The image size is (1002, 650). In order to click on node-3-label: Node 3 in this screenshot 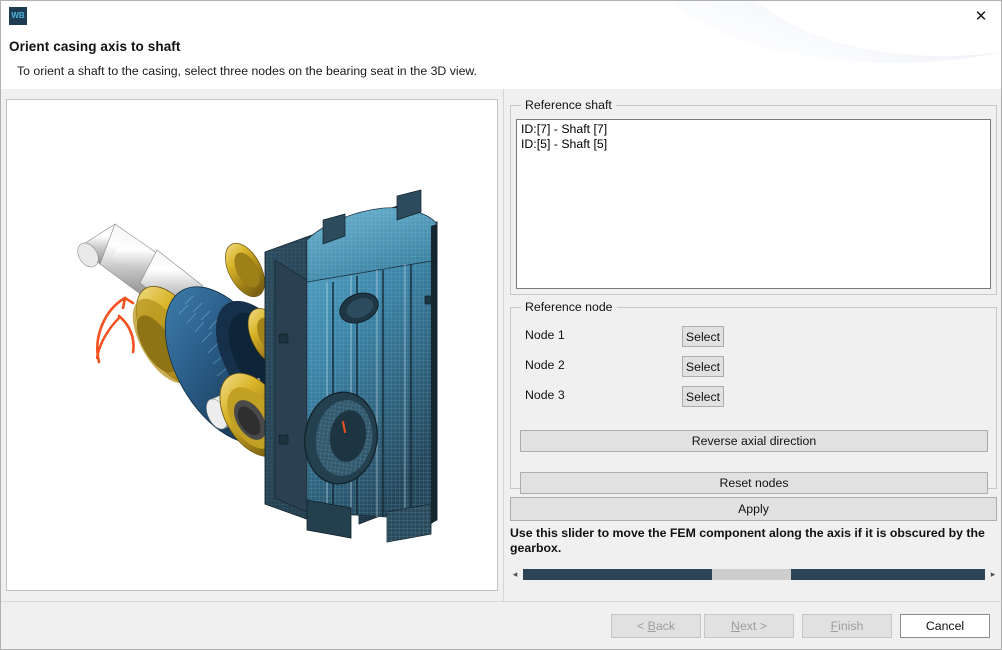, I will do `click(545, 395)`.